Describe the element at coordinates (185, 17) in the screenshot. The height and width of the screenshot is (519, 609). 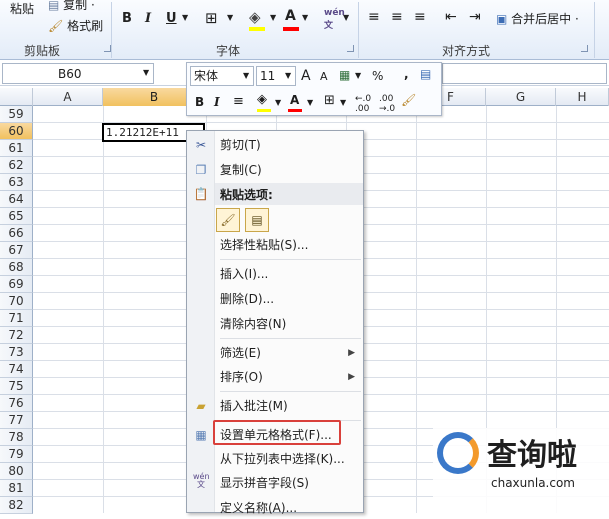
I see `underline-dropdown-icon: ▼` at that location.